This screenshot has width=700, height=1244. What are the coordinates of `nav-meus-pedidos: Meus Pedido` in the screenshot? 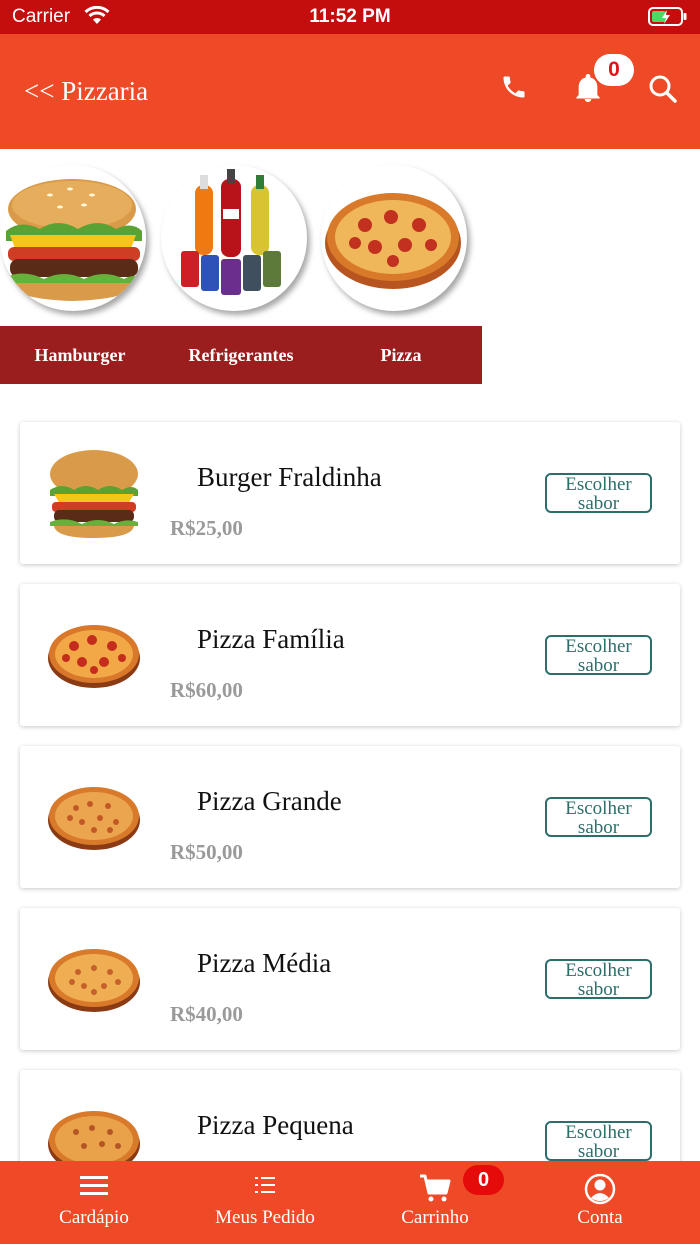 It's located at (265, 1202).